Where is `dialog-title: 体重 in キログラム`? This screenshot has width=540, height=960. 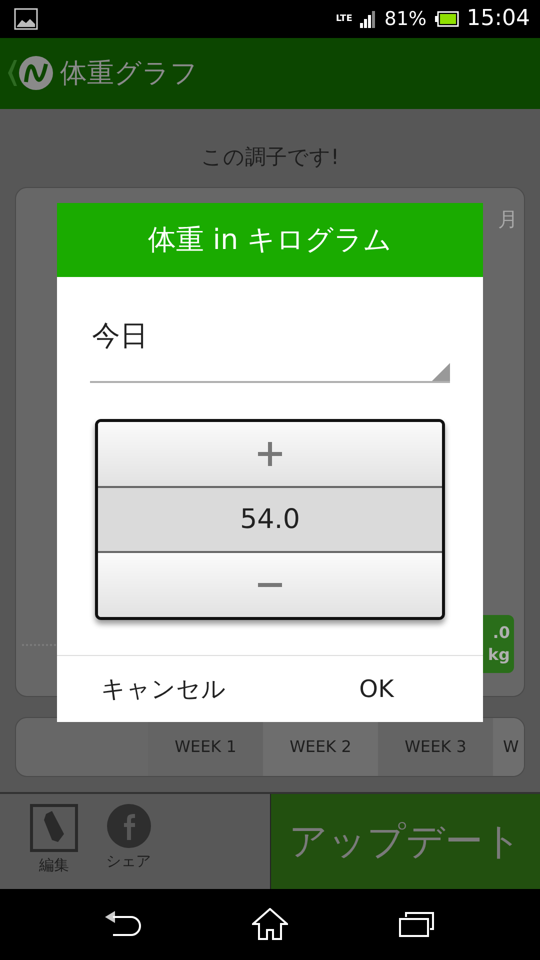 dialog-title: 体重 in キログラム is located at coordinates (270, 240).